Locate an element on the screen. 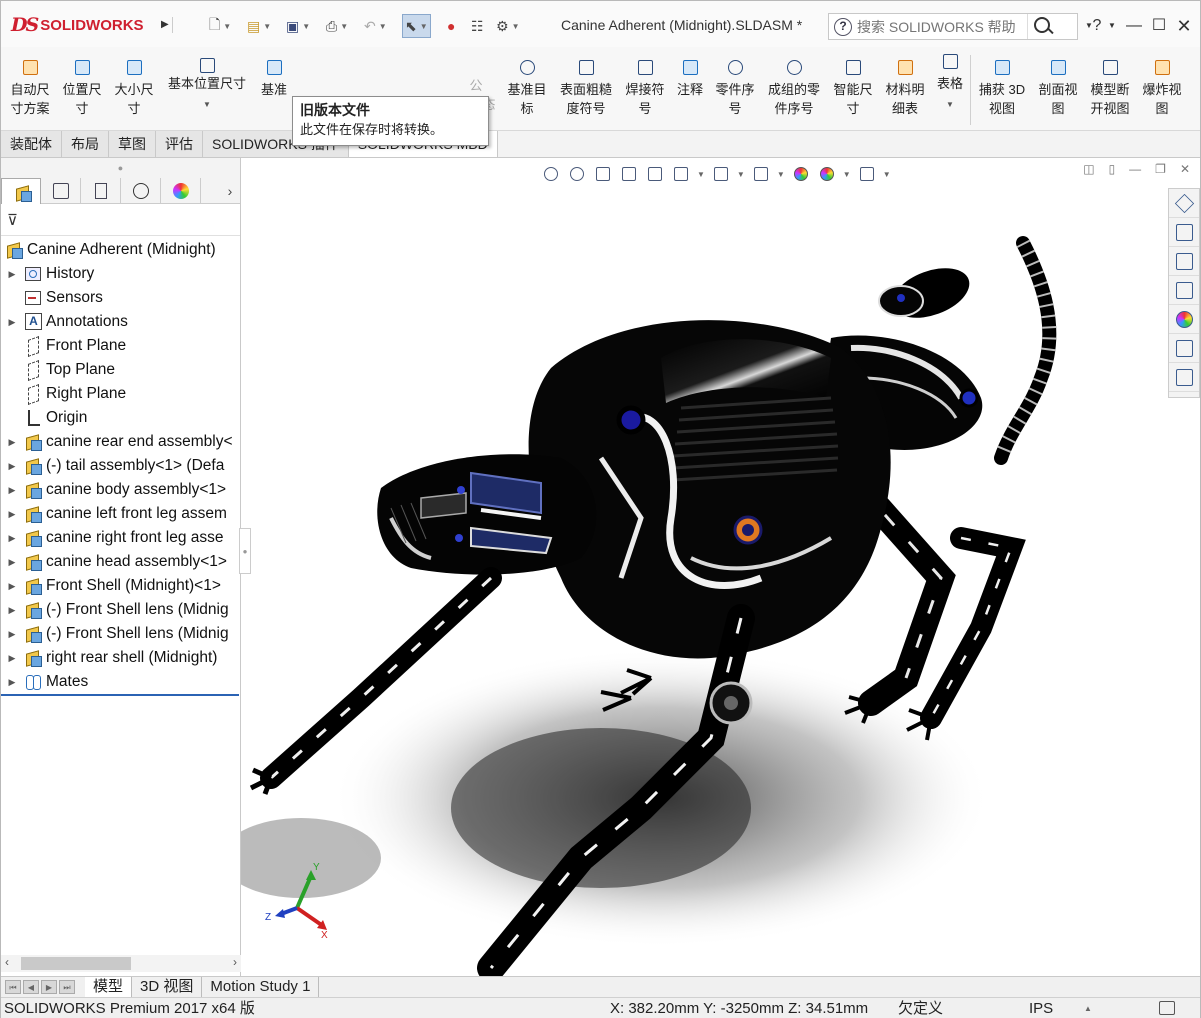 This screenshot has height=1018, width=1201. section-view-button: 剖面视图 is located at coordinates (1058, 87).